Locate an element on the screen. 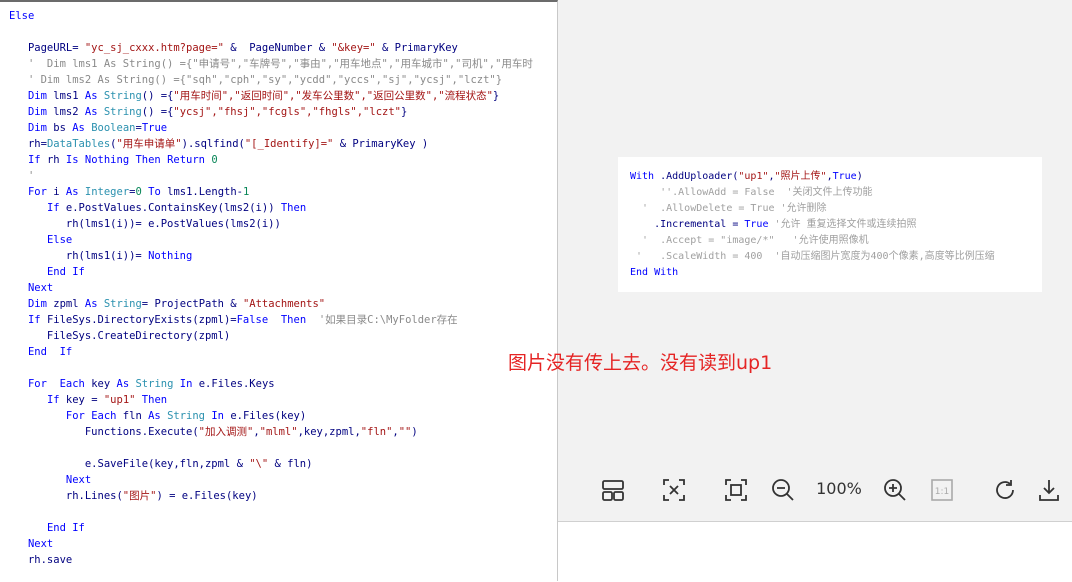  snippet-line: ' .AllowDelete = True '允许删除 is located at coordinates (836, 209).